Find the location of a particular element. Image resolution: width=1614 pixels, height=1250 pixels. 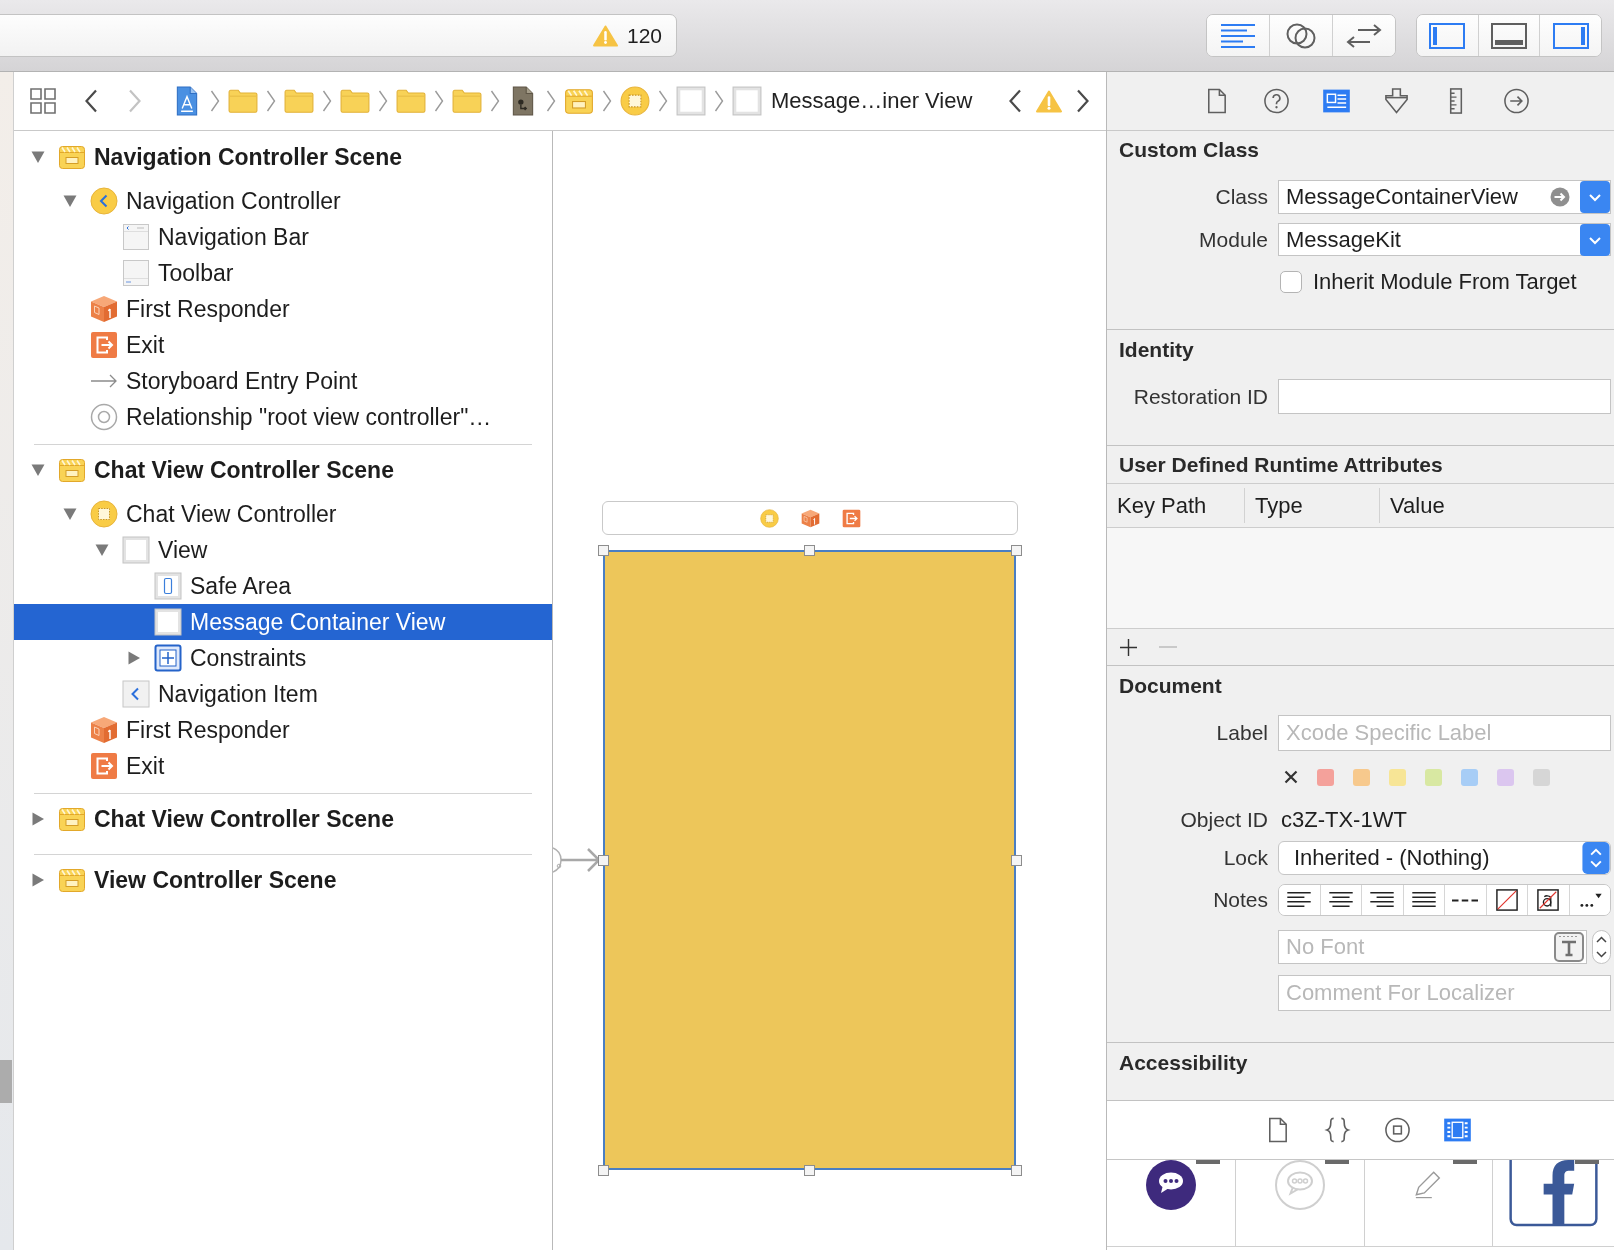

restoration-id-field is located at coordinates (1444, 396).